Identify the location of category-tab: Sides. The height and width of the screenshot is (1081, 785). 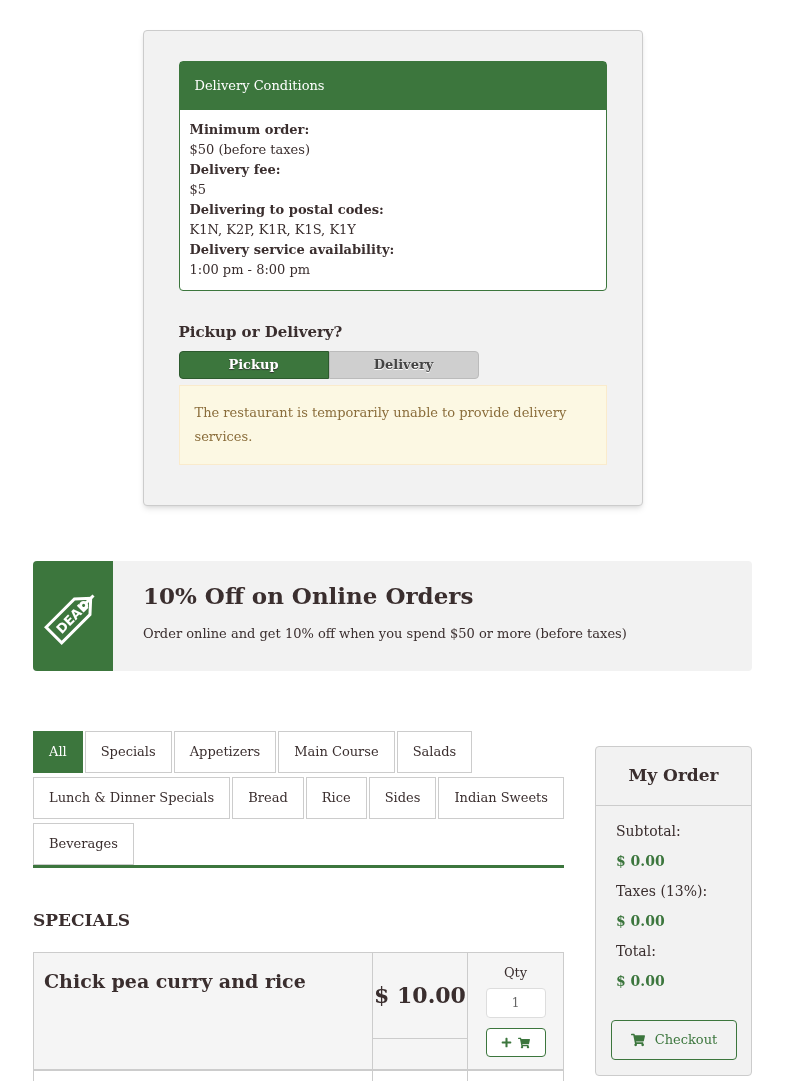
(402, 798).